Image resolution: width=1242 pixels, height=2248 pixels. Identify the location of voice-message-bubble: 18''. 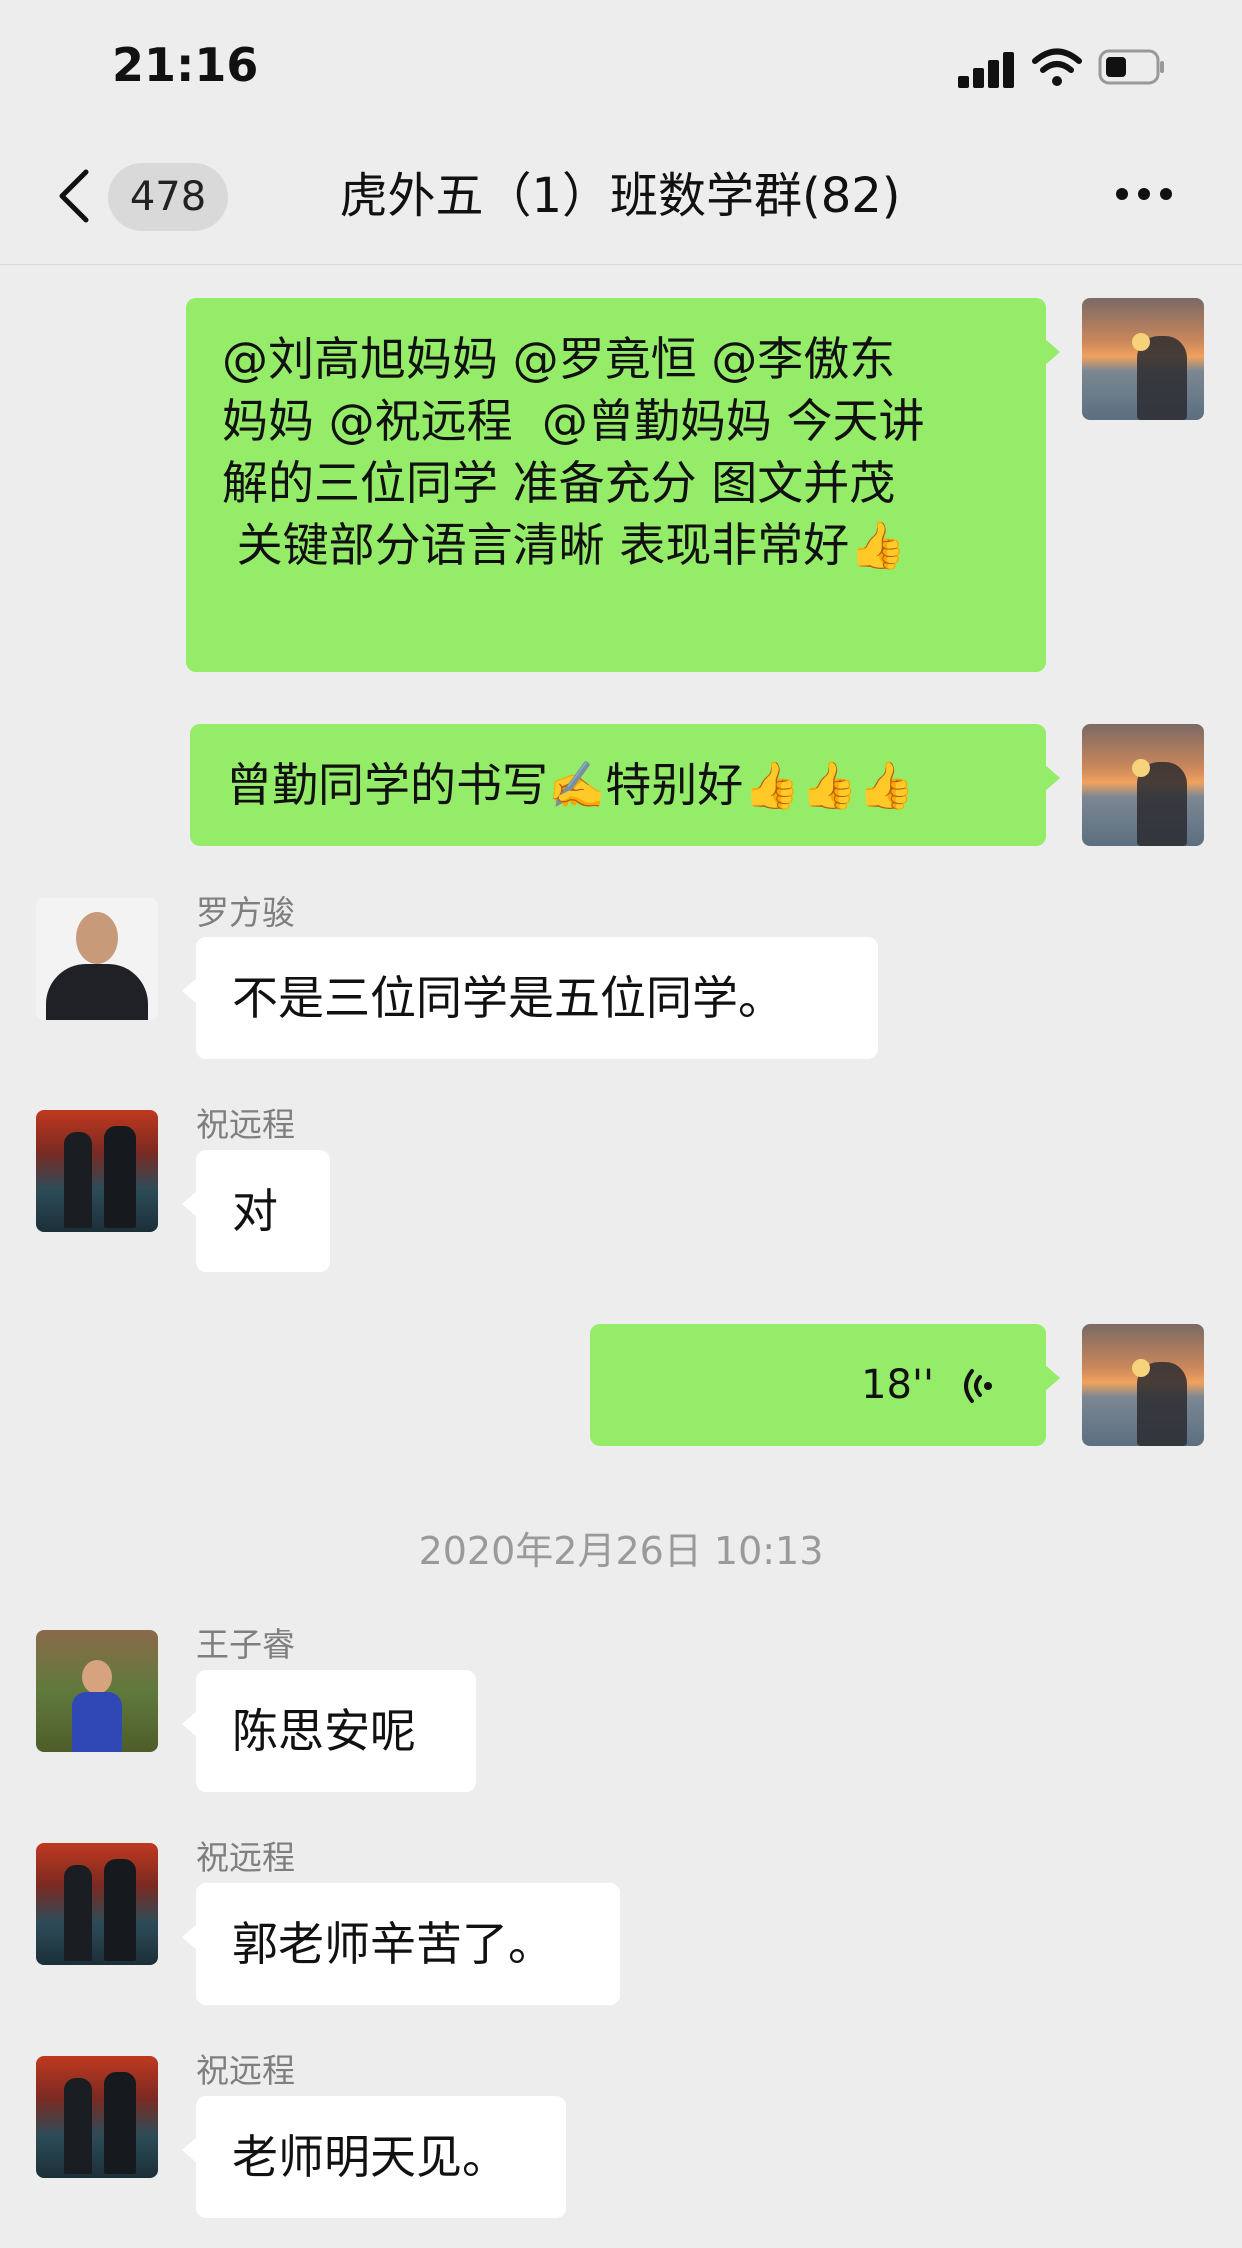
(825, 1385).